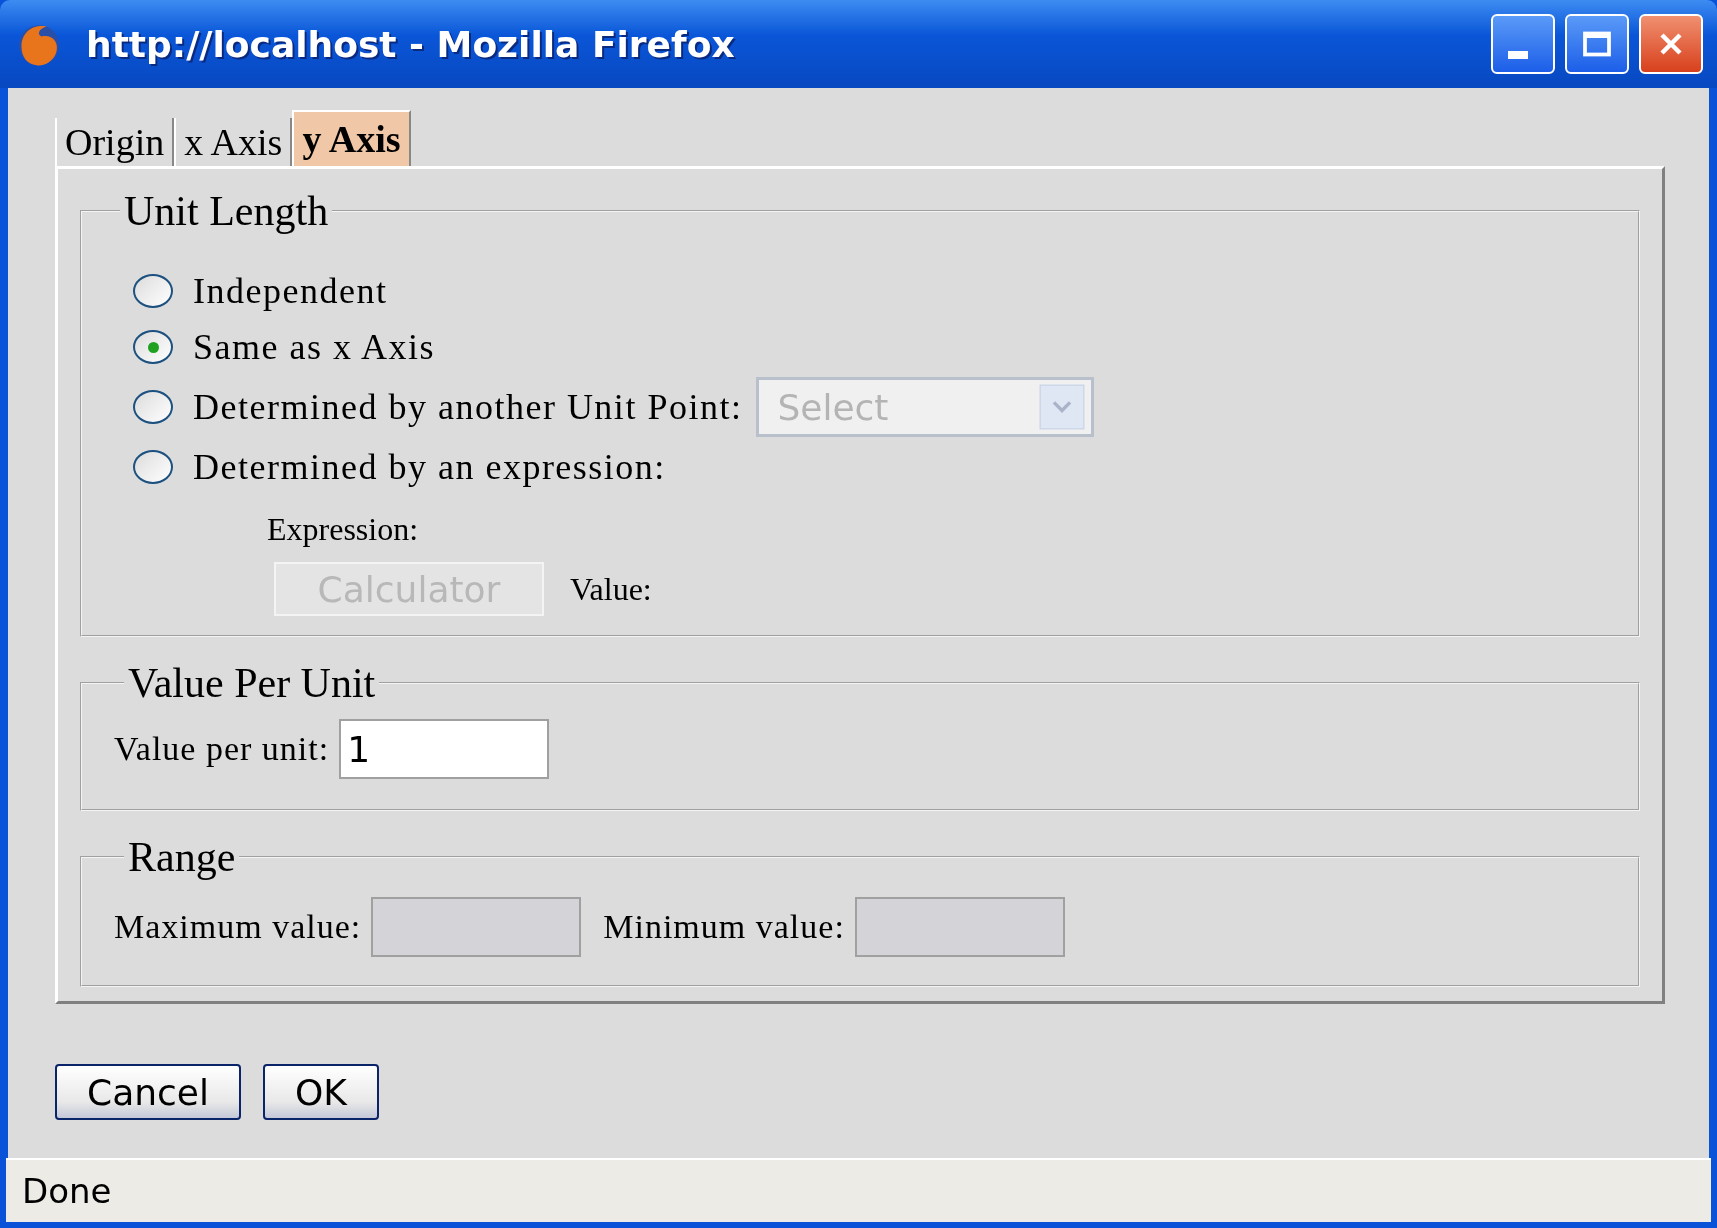 The height and width of the screenshot is (1228, 1717). I want to click on option-label: Independent, so click(290, 291).